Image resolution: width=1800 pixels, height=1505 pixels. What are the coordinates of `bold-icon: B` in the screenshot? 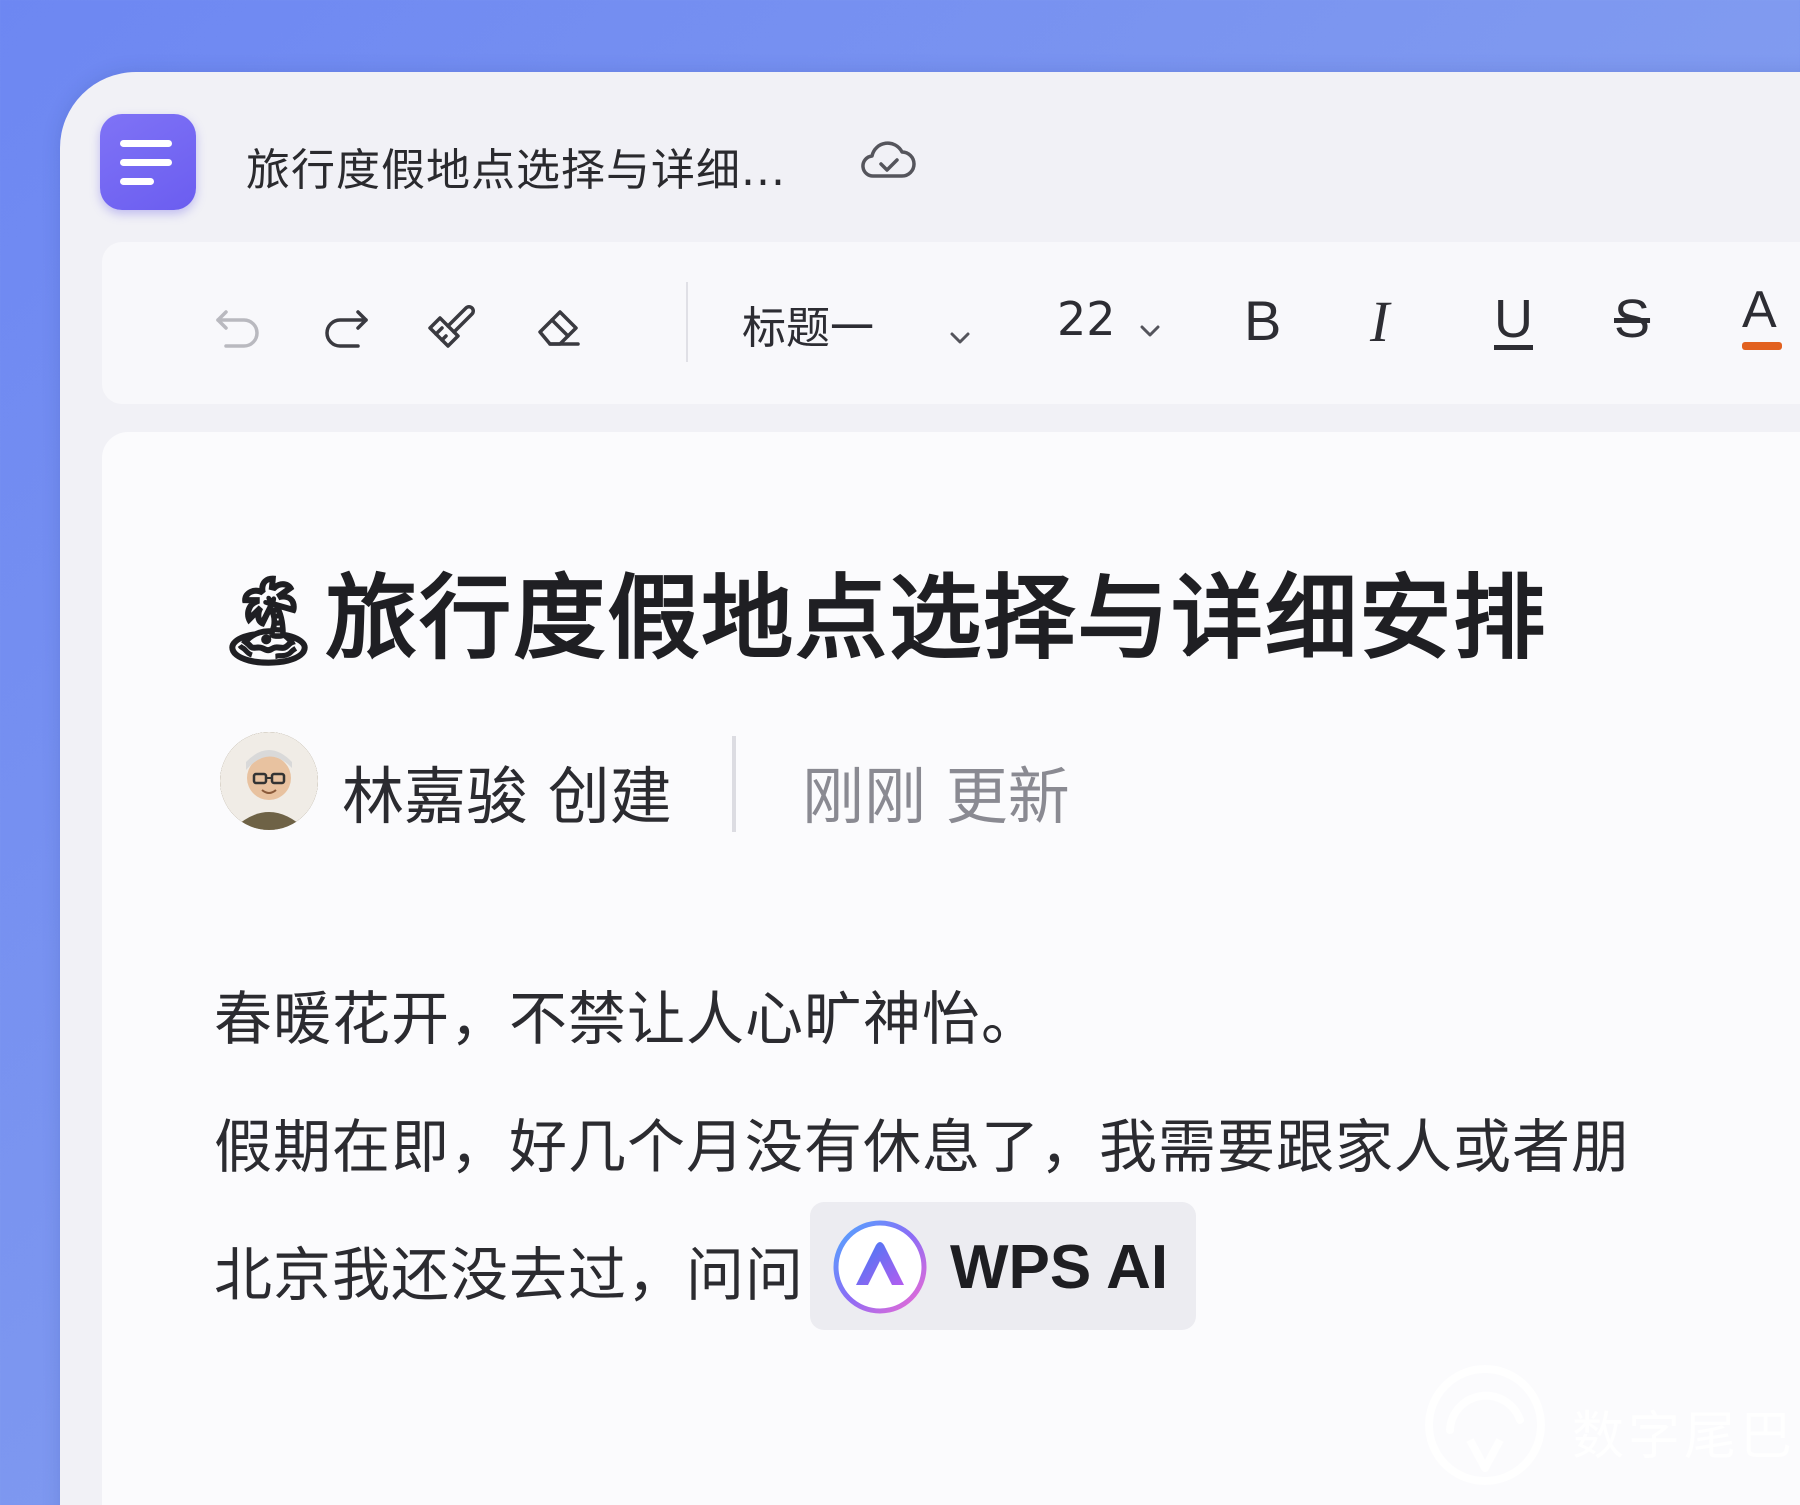 It's located at (1263, 320).